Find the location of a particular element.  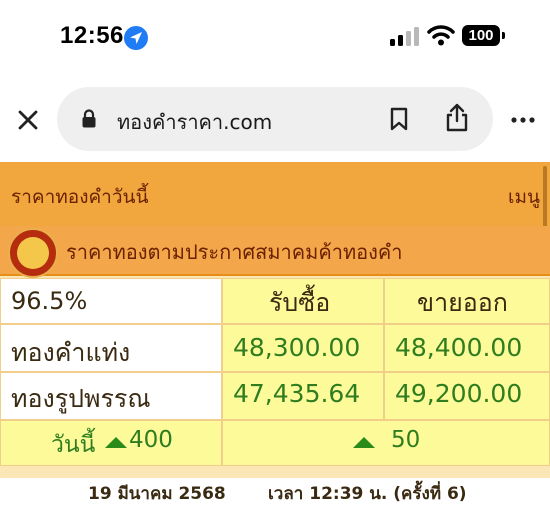

update-date: 19 มีนาคม 2568 is located at coordinates (157, 494).